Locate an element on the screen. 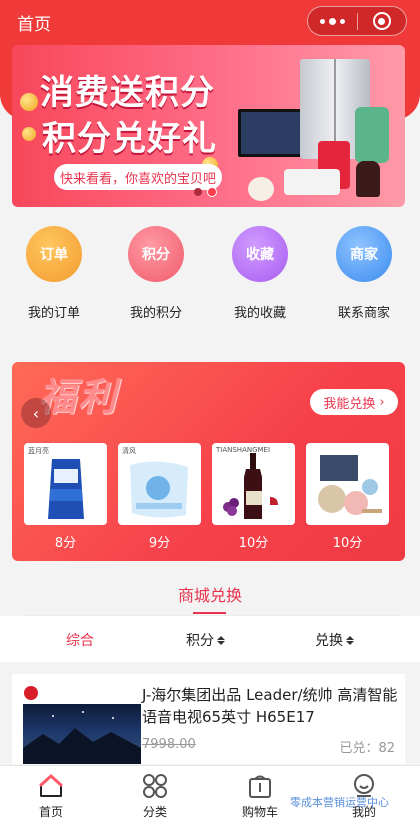 This screenshot has width=420, height=823. filter-redeemed: 兑换 is located at coordinates (334, 640).